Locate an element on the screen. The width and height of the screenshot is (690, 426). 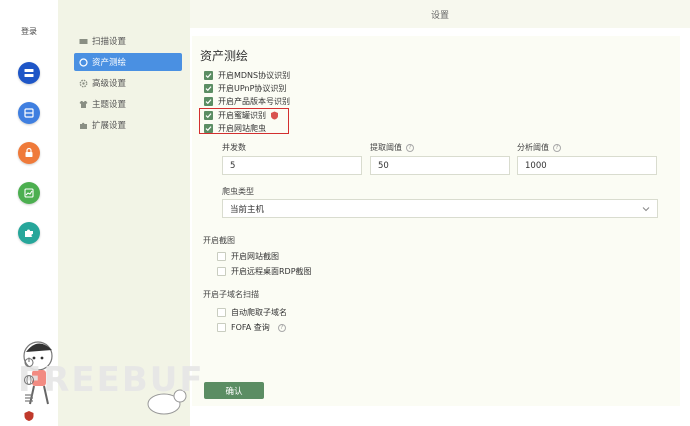
sidebar-item-extension-settings: 扩展设置 is located at coordinates (128, 125).